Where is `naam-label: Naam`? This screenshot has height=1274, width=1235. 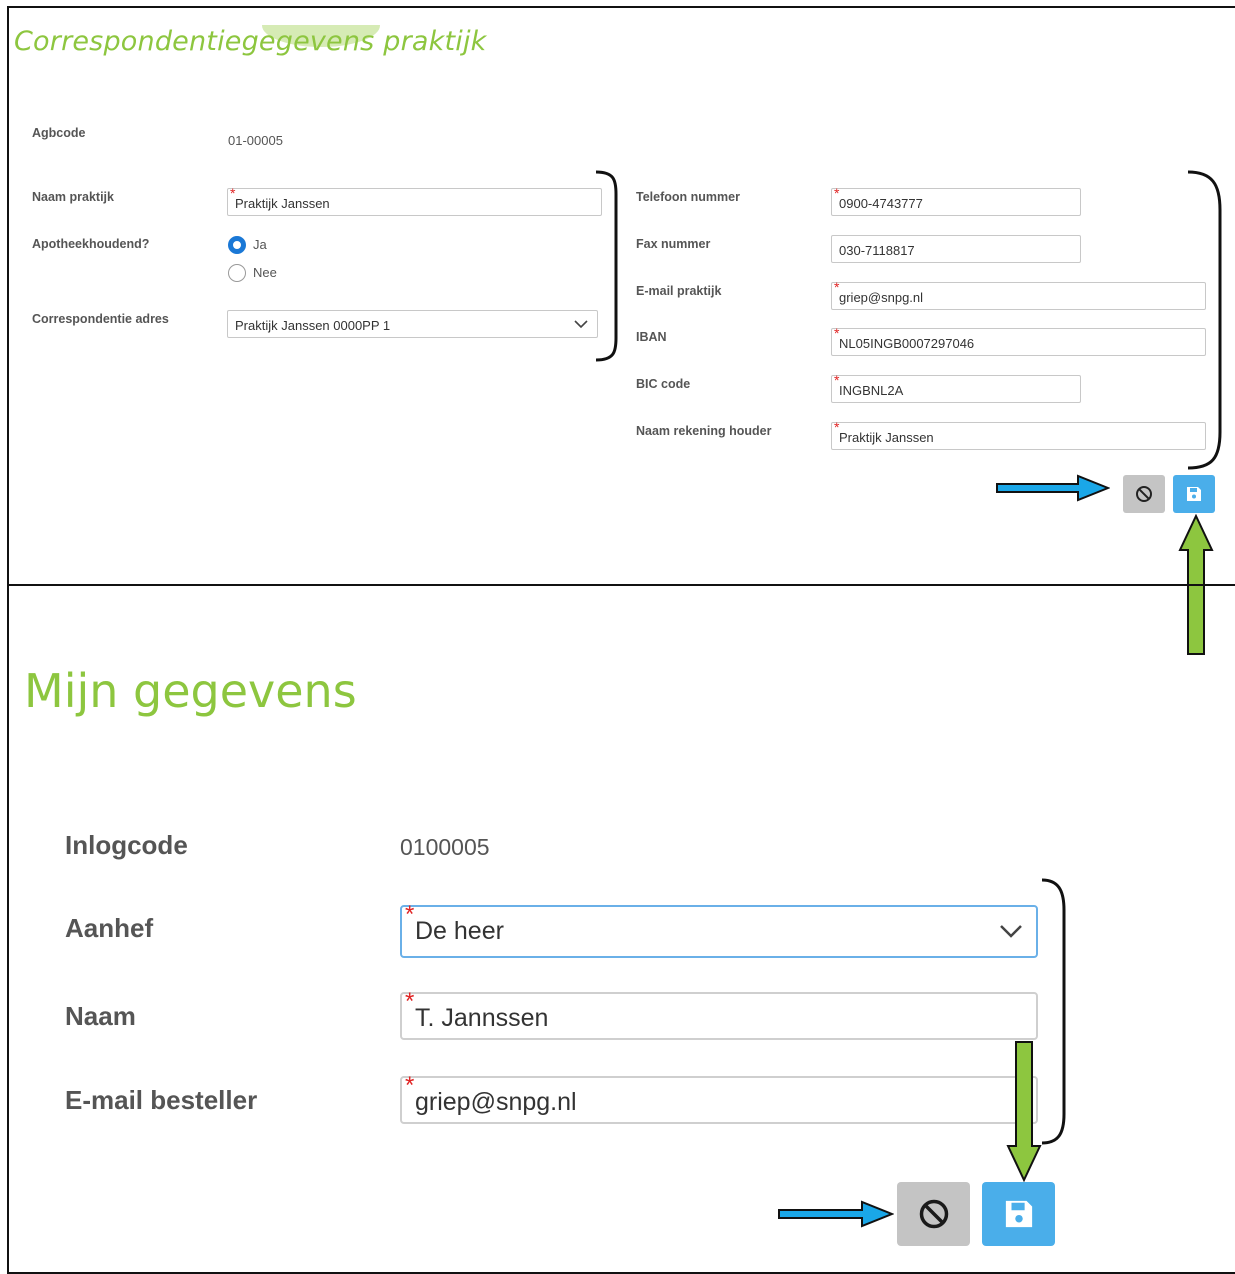
naam-label: Naam is located at coordinates (100, 1016).